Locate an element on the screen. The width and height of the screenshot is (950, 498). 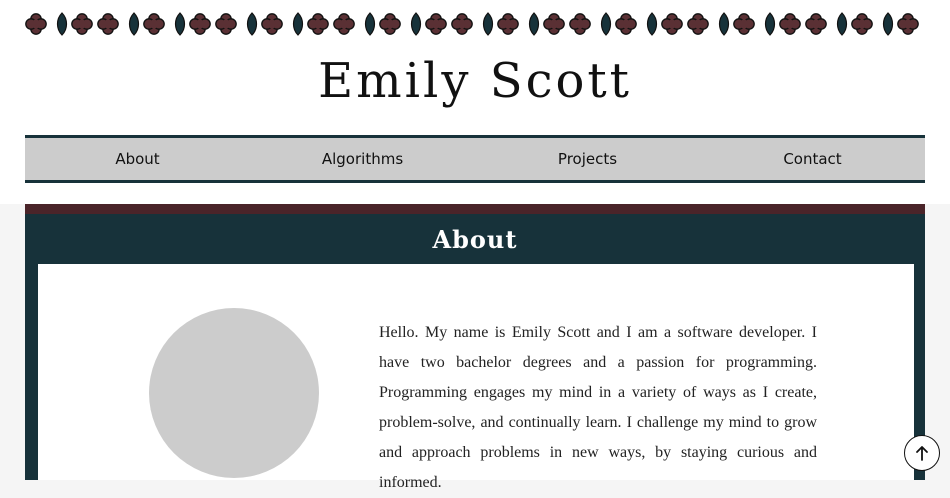
decorative-border is located at coordinates (472, 24).